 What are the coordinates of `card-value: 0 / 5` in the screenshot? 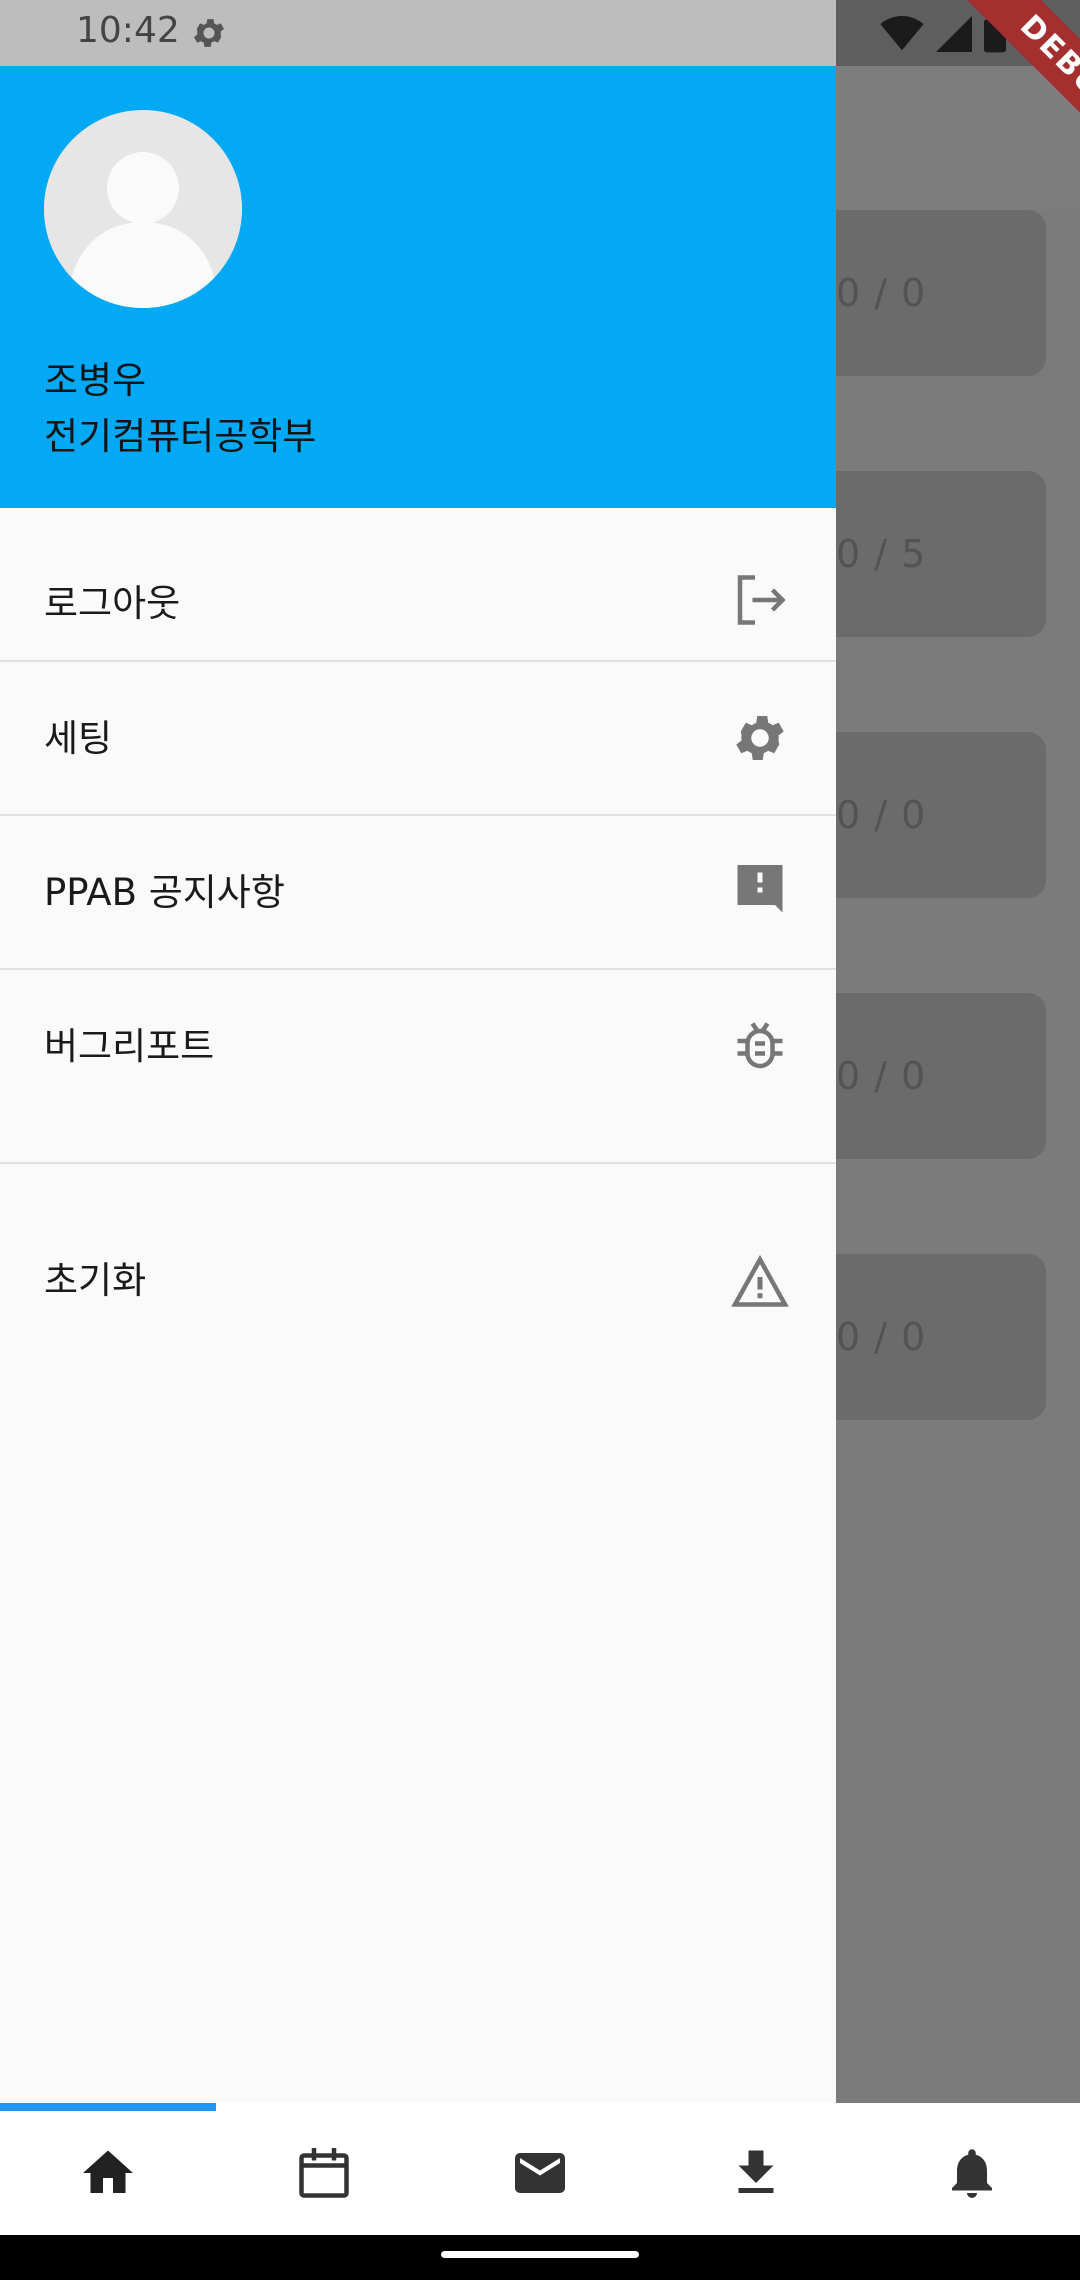 It's located at (881, 554).